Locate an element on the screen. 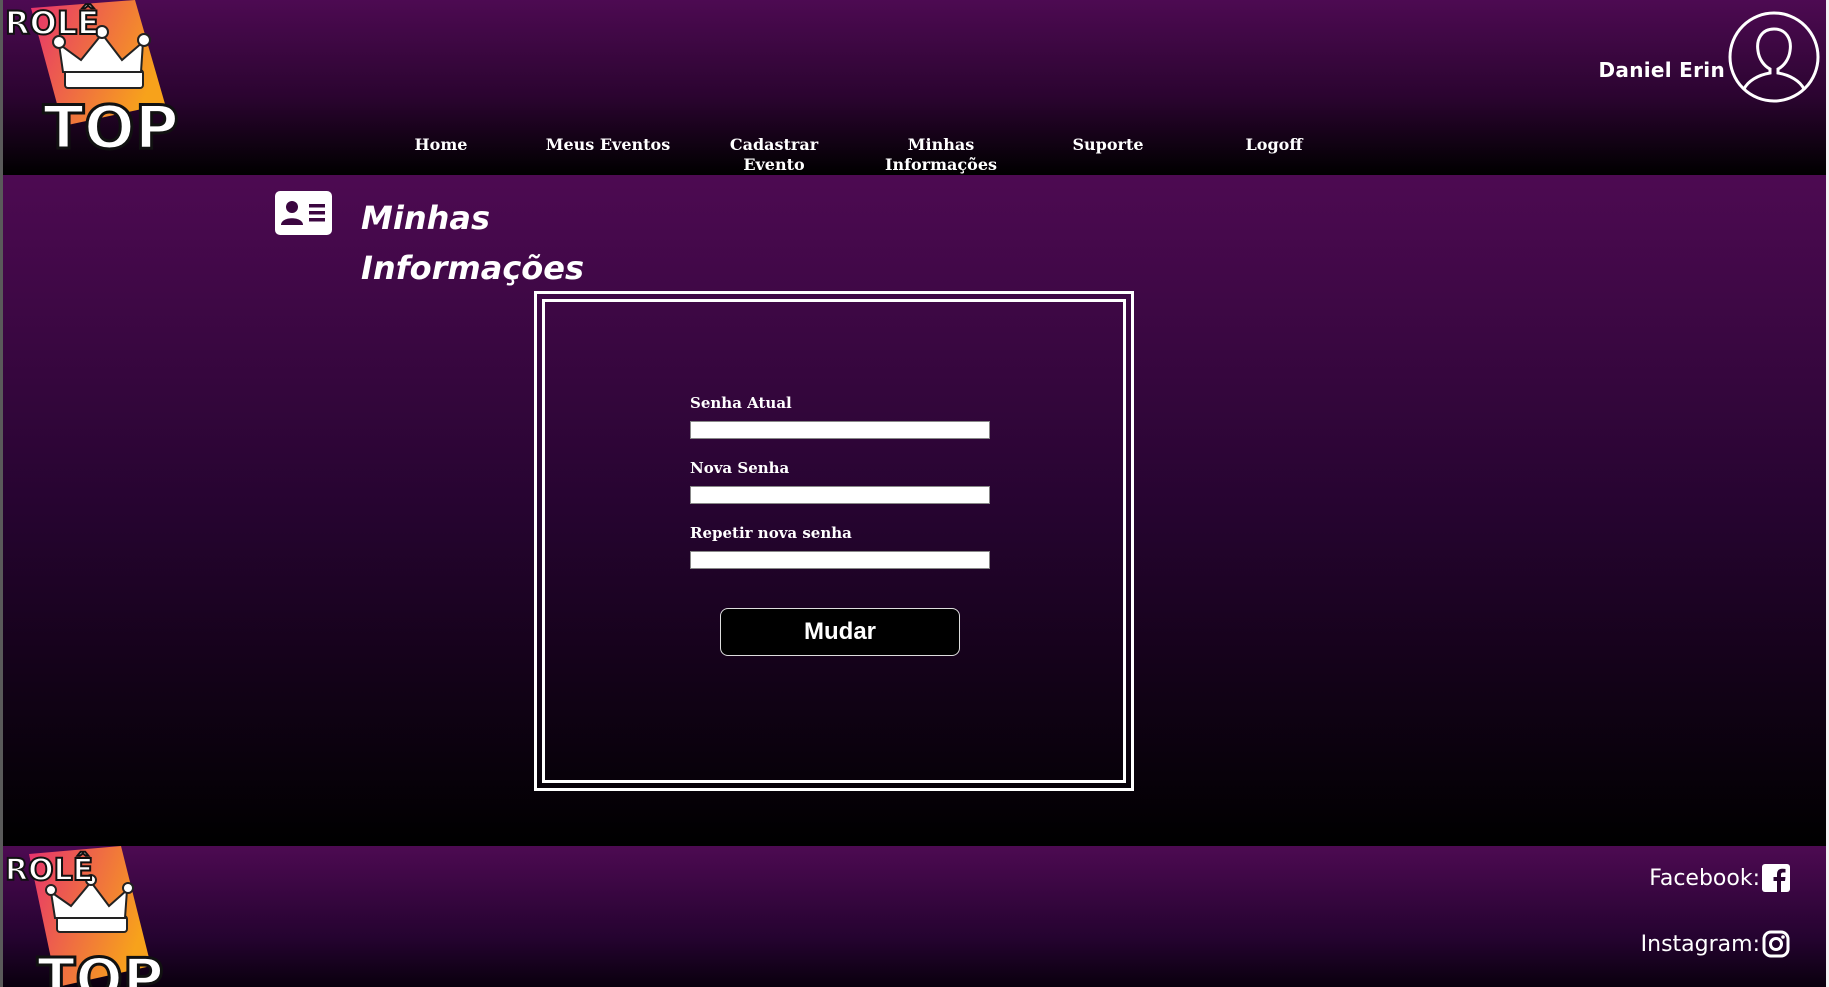  brand-logo-graphic: ROLÊ TOP is located at coordinates (92, 77).